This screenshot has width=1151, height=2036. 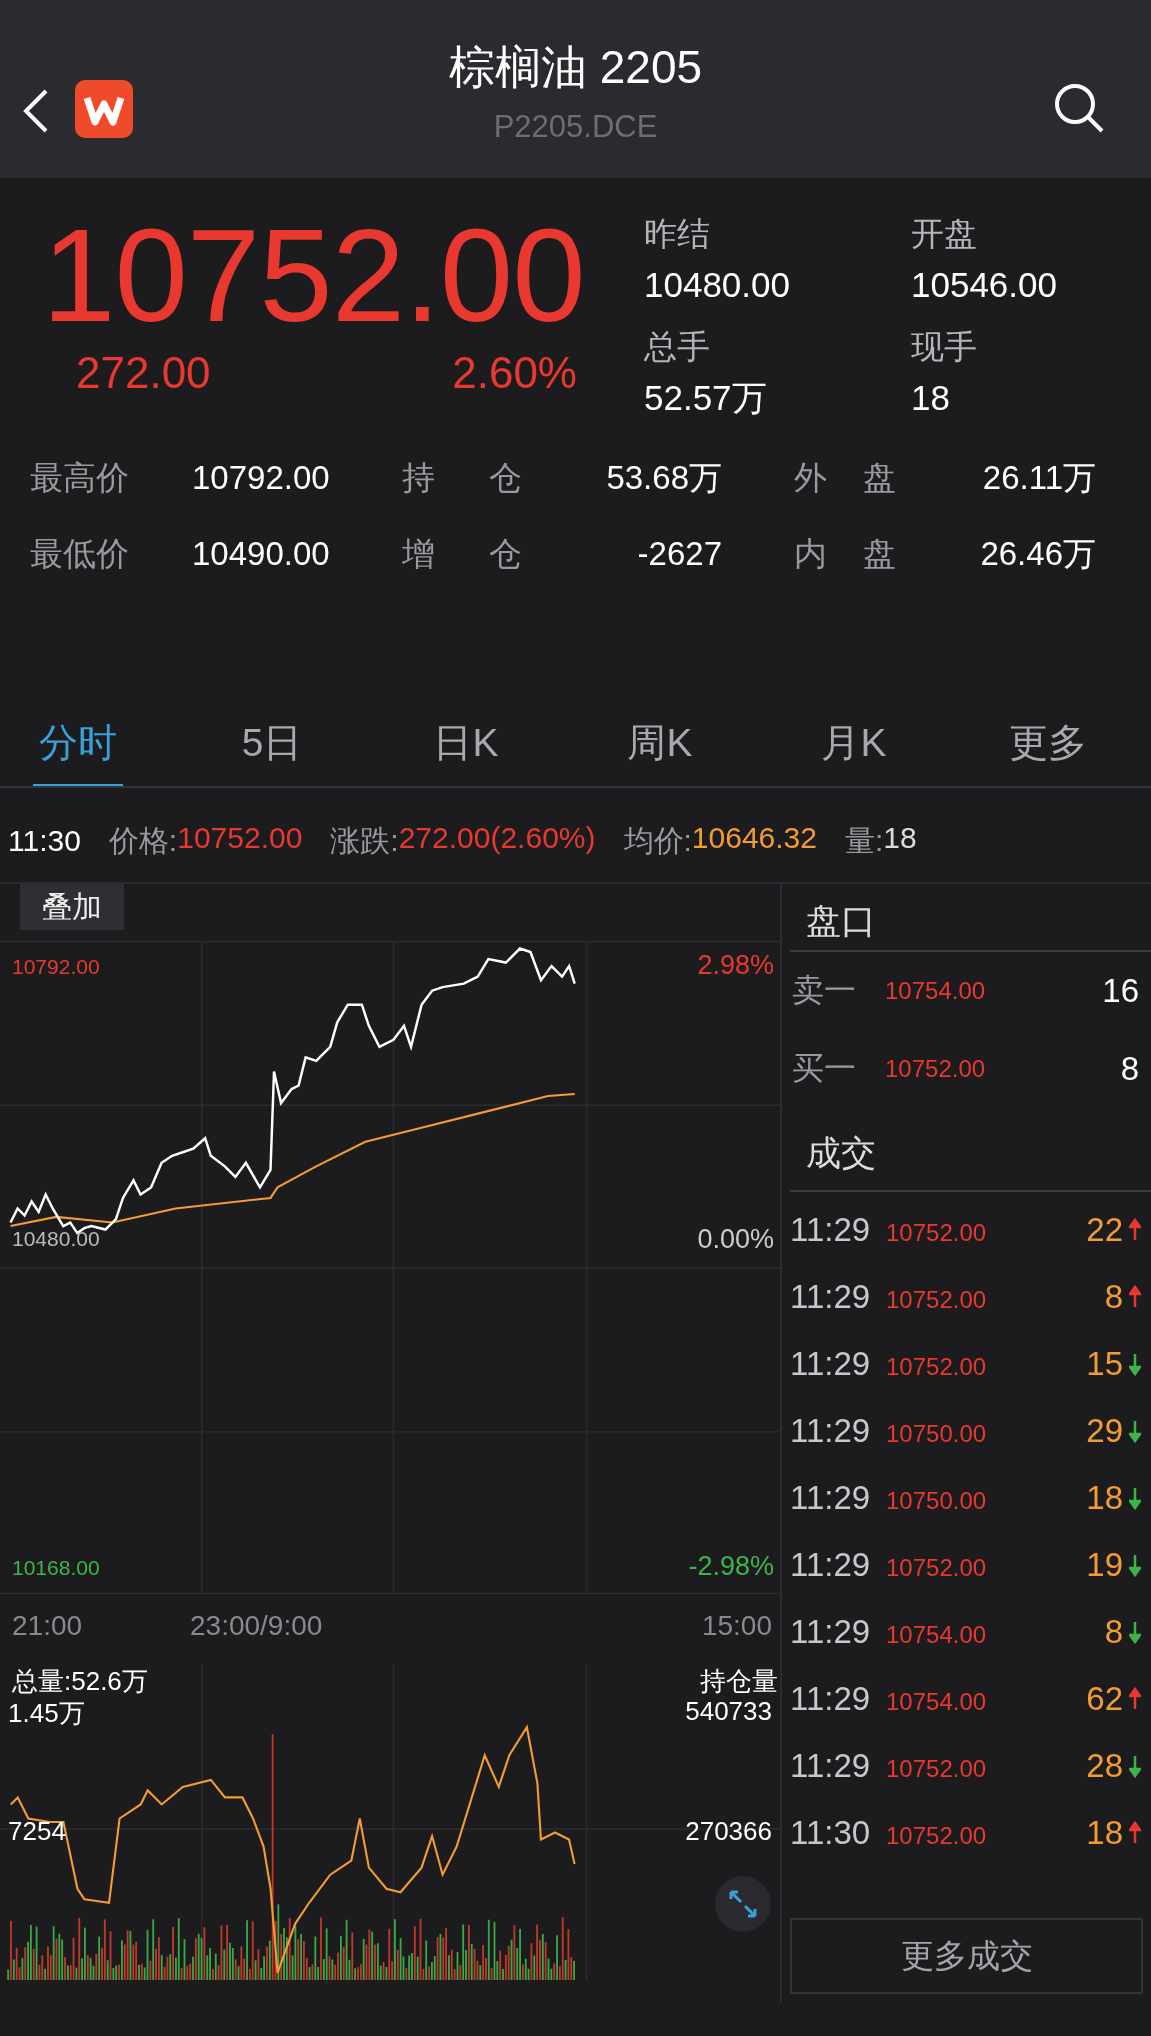 What do you see at coordinates (657, 840) in the screenshot?
I see `info-label: 均价:` at bounding box center [657, 840].